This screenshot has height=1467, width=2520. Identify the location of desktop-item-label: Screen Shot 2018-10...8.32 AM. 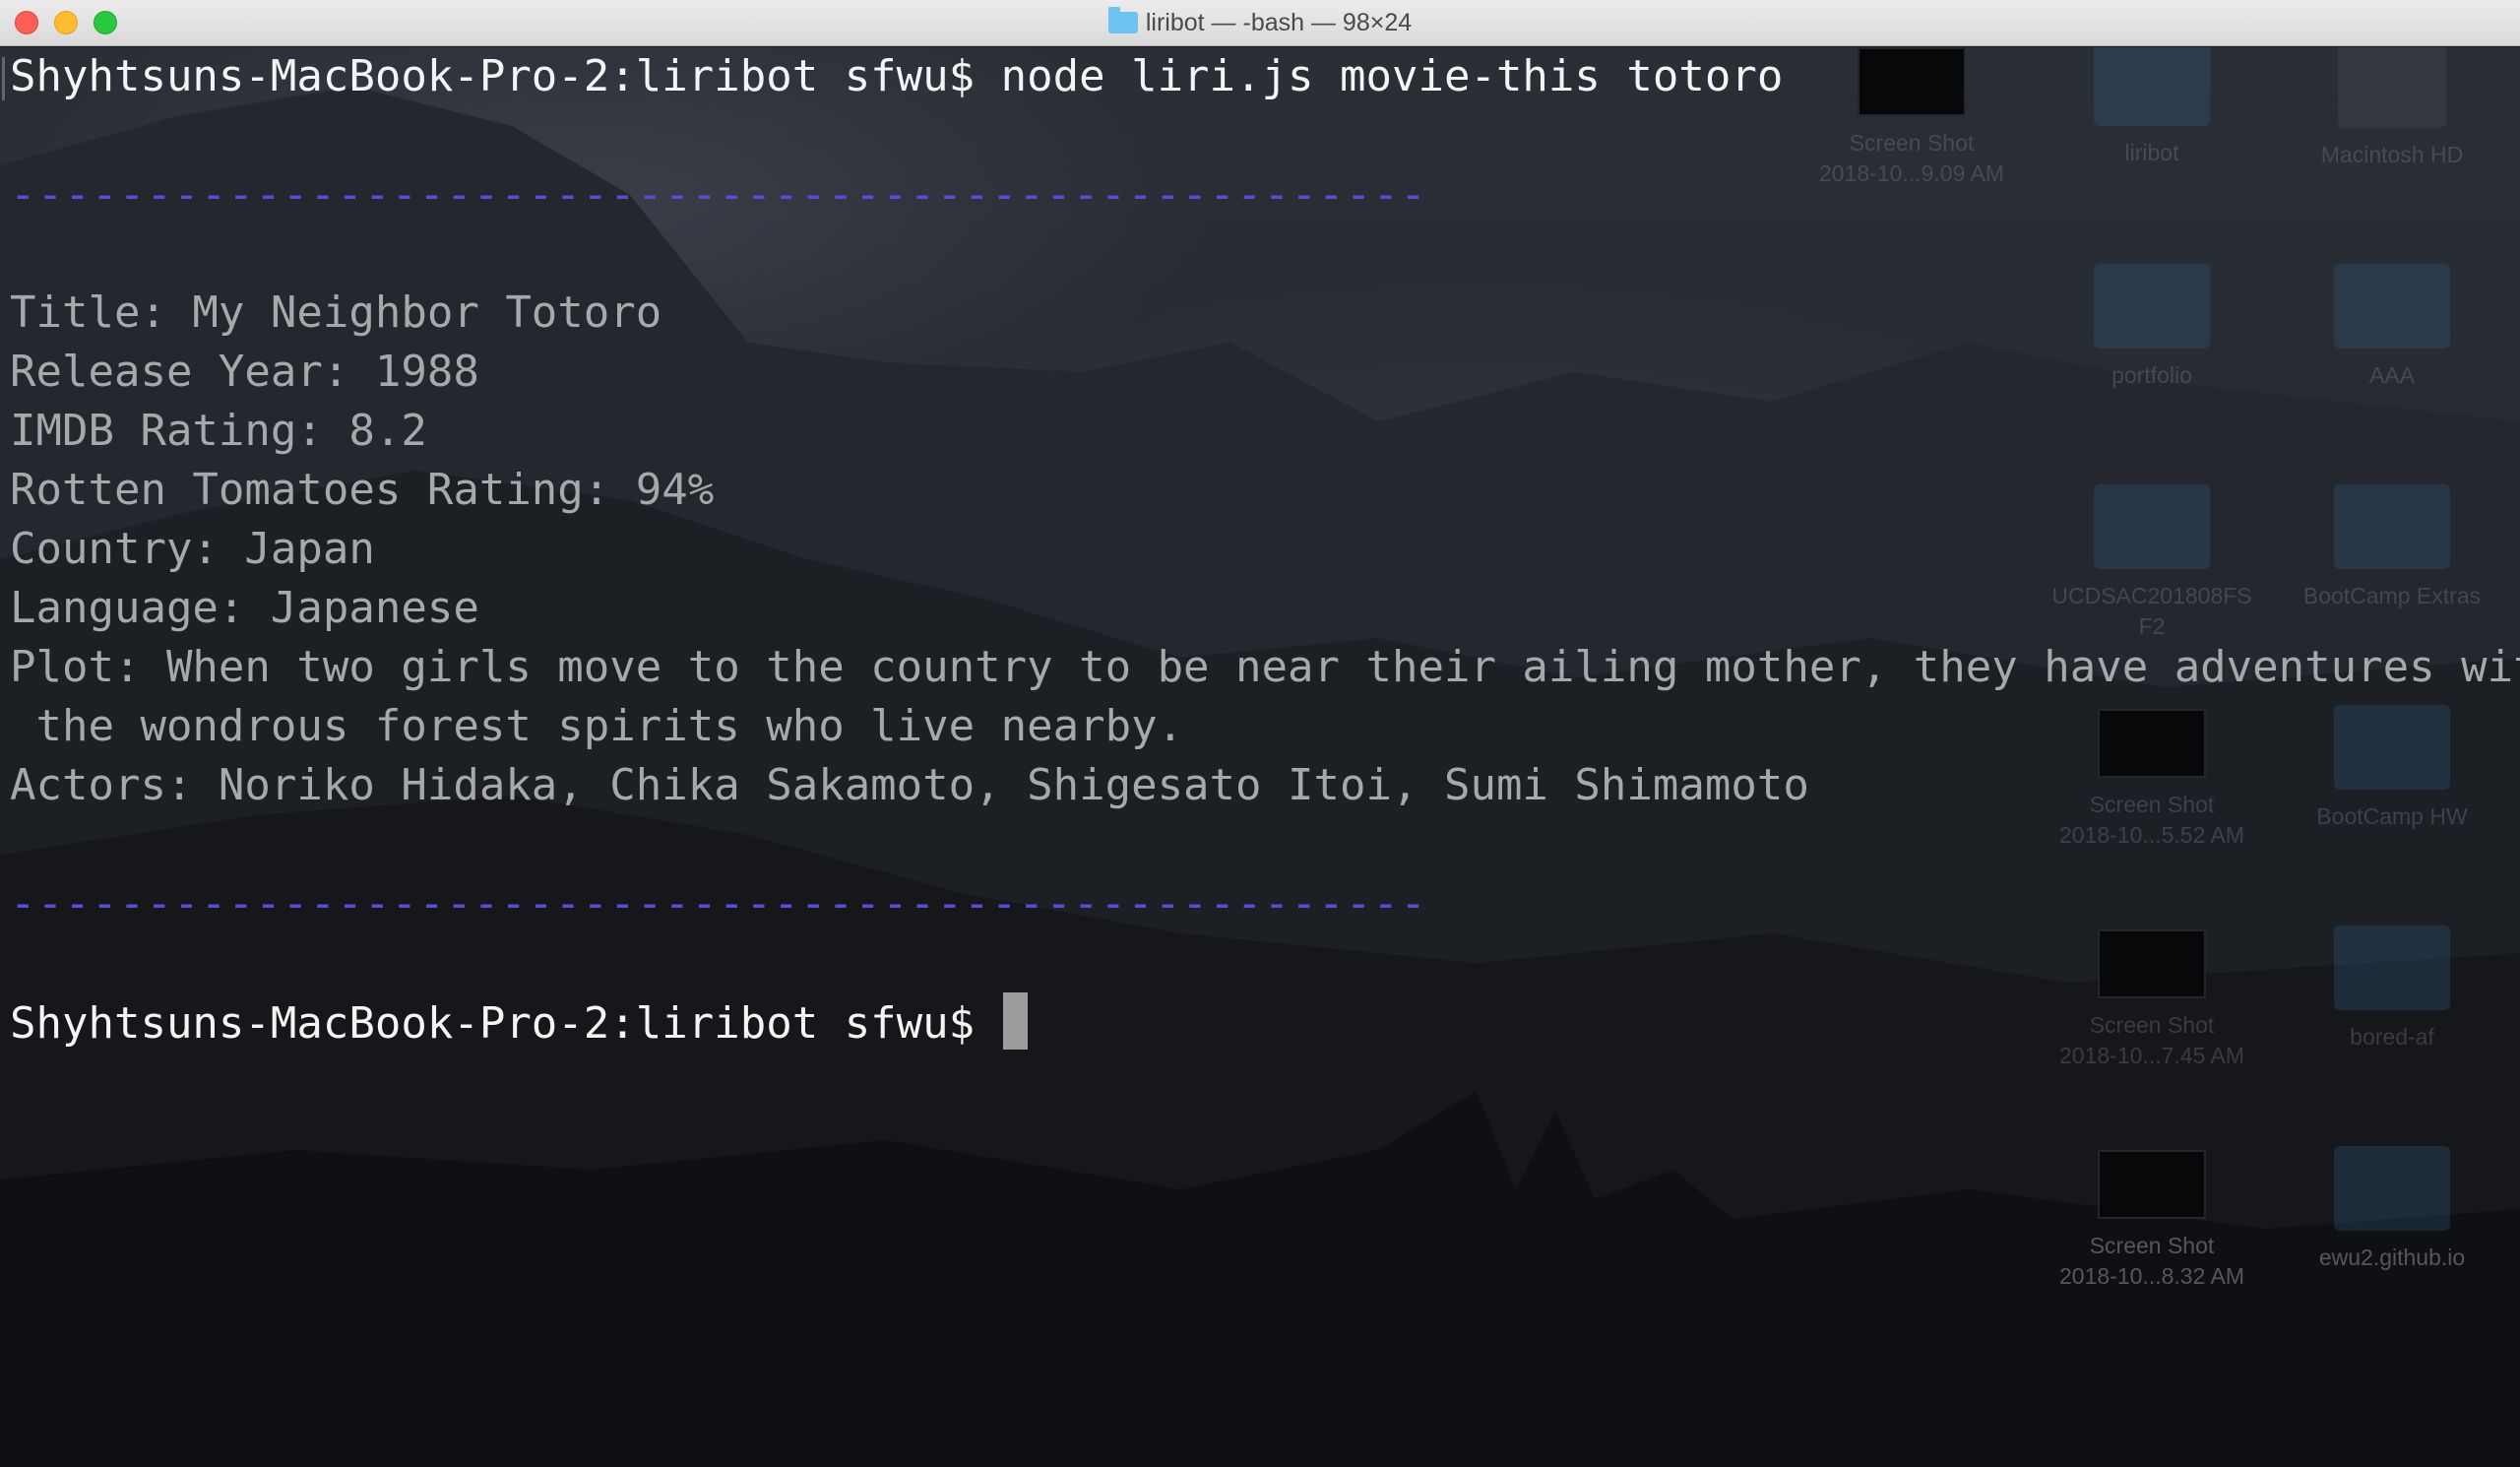
(2151, 1261).